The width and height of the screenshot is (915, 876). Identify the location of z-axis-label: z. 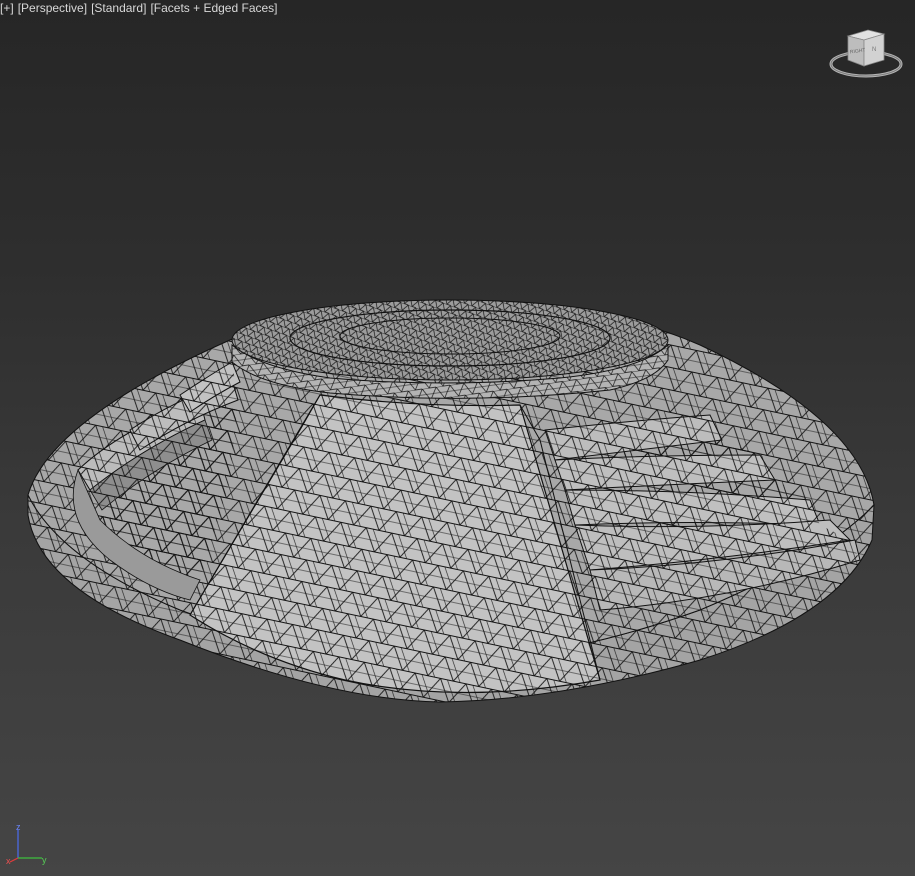
(18, 827).